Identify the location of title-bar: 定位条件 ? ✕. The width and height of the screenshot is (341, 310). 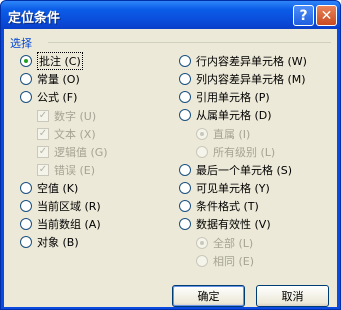
(170, 15).